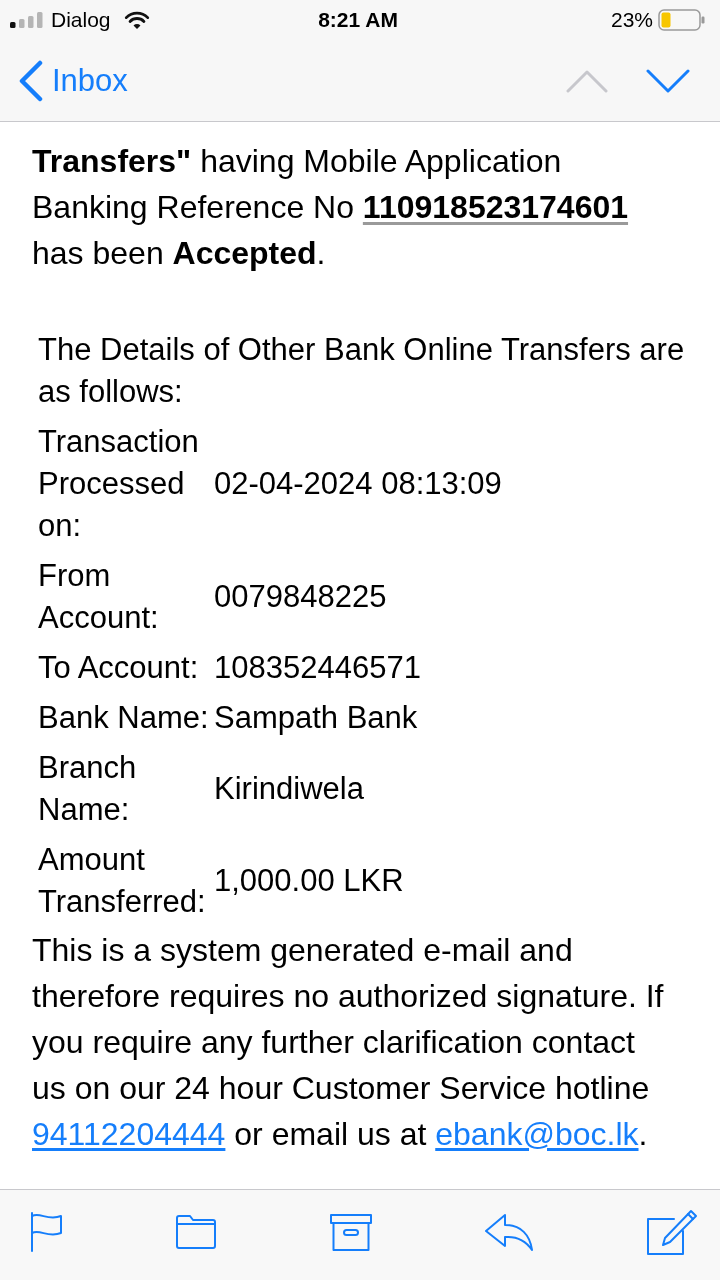  What do you see at coordinates (508, 1232) in the screenshot?
I see `reply-arrow-icon` at bounding box center [508, 1232].